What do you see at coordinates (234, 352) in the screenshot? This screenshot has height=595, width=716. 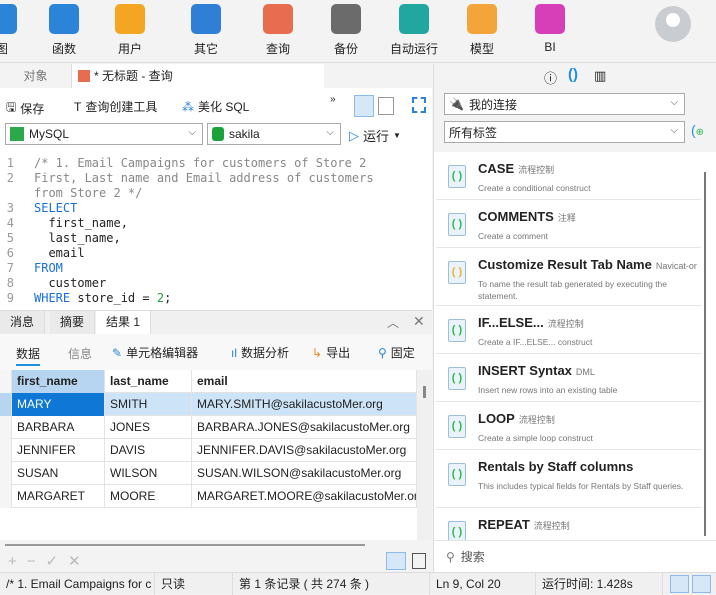 I see `chart-icon: ıl` at bounding box center [234, 352].